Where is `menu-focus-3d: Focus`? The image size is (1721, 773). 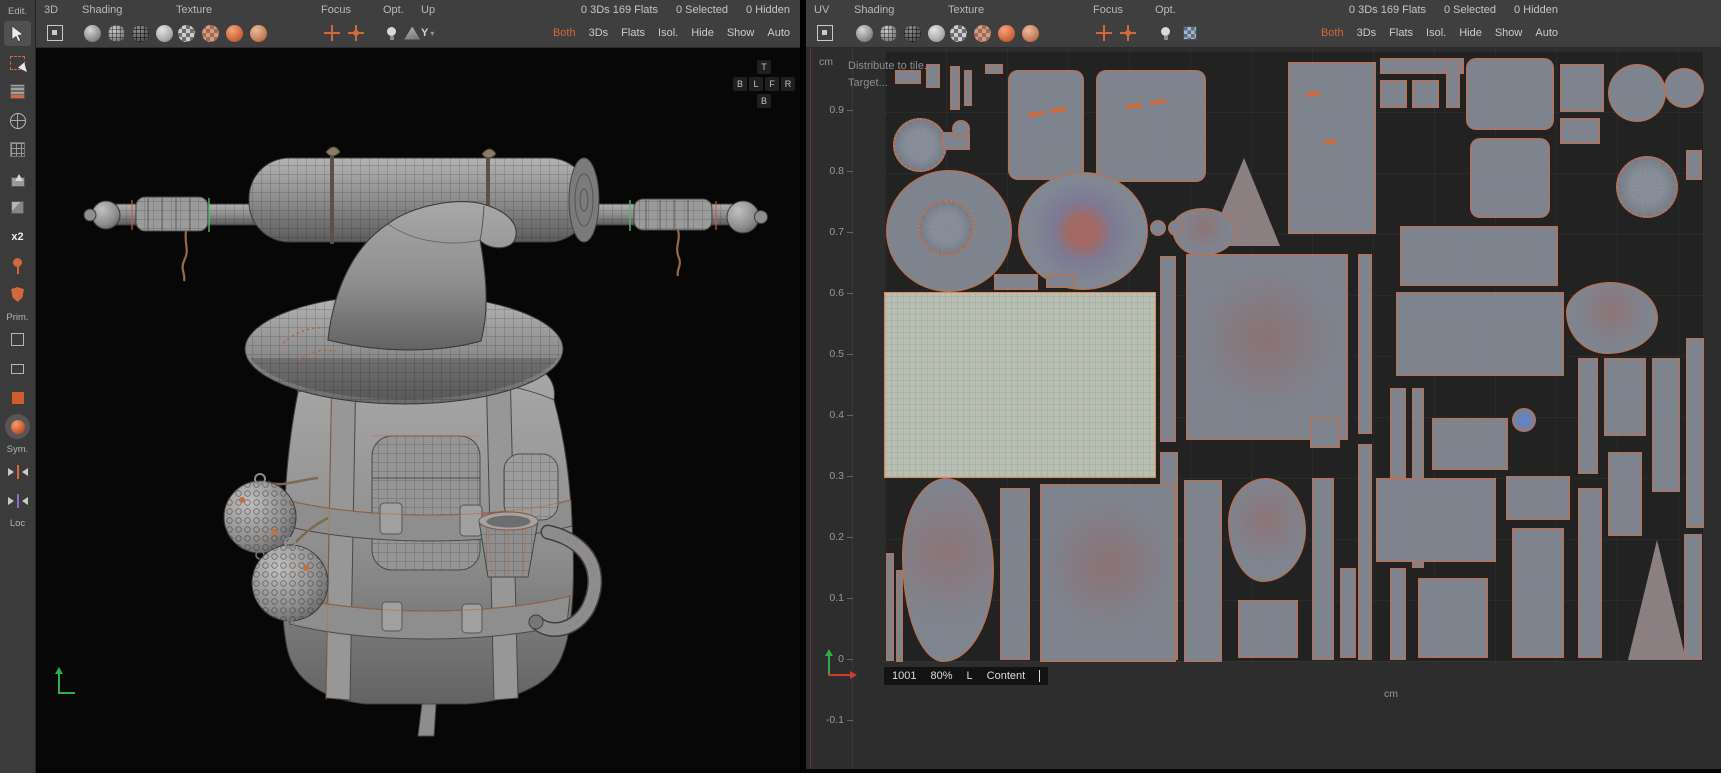
menu-focus-3d: Focus is located at coordinates (352, 9).